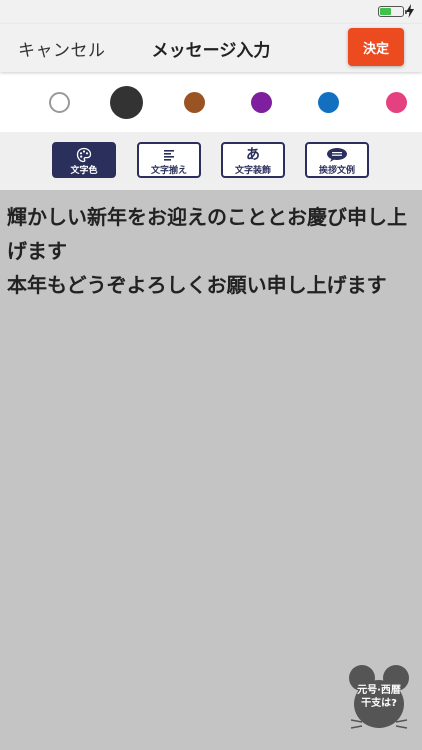 Image resolution: width=422 pixels, height=750 pixels. I want to click on palette-icon, so click(84, 155).